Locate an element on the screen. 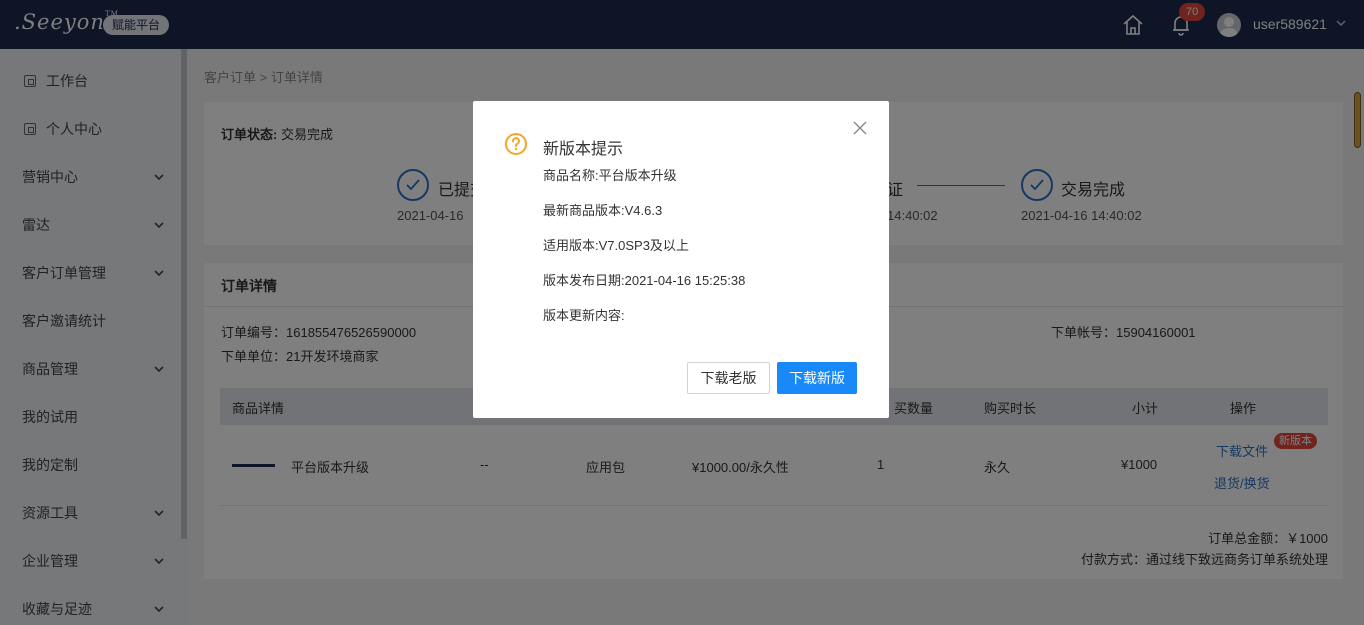  download-new-button: 下载新版 is located at coordinates (817, 378).